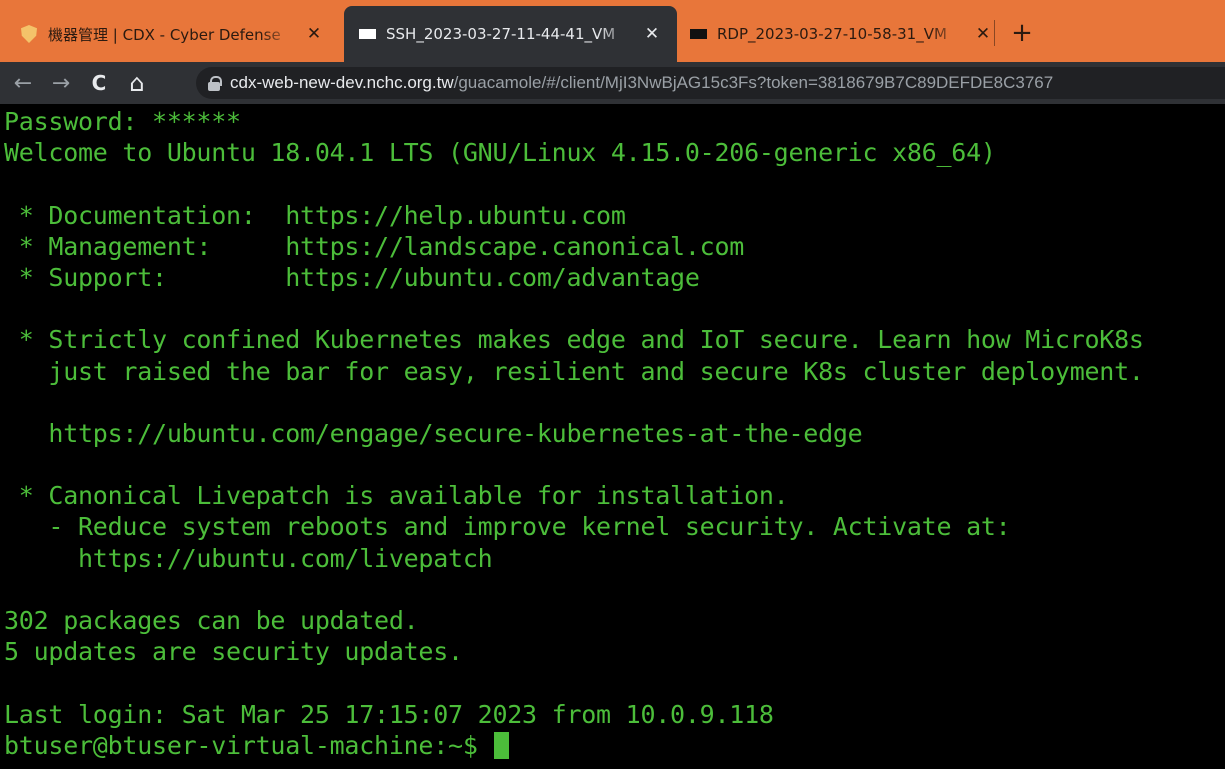 The height and width of the screenshot is (769, 1225). Describe the element at coordinates (29, 34) in the screenshot. I see `shield-icon` at that location.